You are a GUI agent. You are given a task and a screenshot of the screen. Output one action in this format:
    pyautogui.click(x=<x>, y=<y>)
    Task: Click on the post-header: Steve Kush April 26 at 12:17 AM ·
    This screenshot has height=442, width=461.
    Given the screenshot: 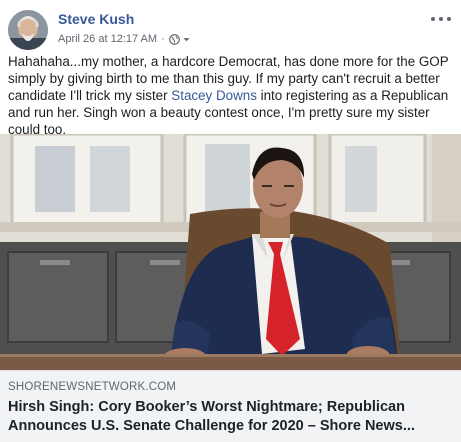 What is the action you would take?
    pyautogui.click(x=230, y=25)
    